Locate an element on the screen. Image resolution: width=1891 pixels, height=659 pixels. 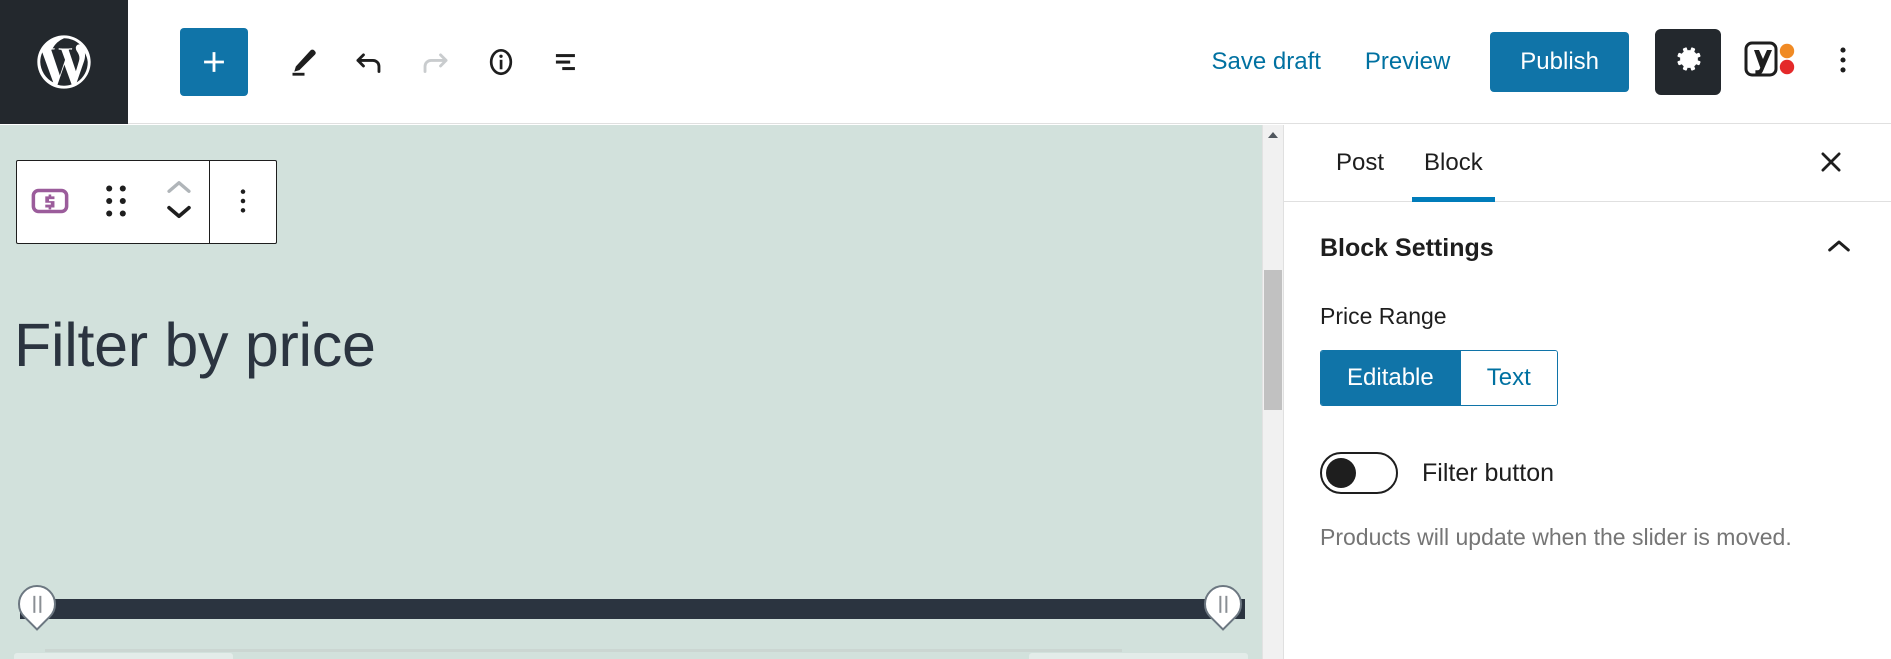
drag-handle-dots-icon is located at coordinates (116, 202).